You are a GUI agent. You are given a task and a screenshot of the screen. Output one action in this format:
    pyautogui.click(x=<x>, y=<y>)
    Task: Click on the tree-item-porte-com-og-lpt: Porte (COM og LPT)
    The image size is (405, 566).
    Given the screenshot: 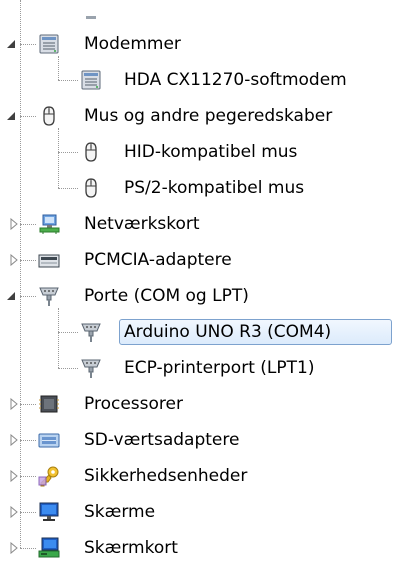 What is the action you would take?
    pyautogui.click(x=202, y=296)
    